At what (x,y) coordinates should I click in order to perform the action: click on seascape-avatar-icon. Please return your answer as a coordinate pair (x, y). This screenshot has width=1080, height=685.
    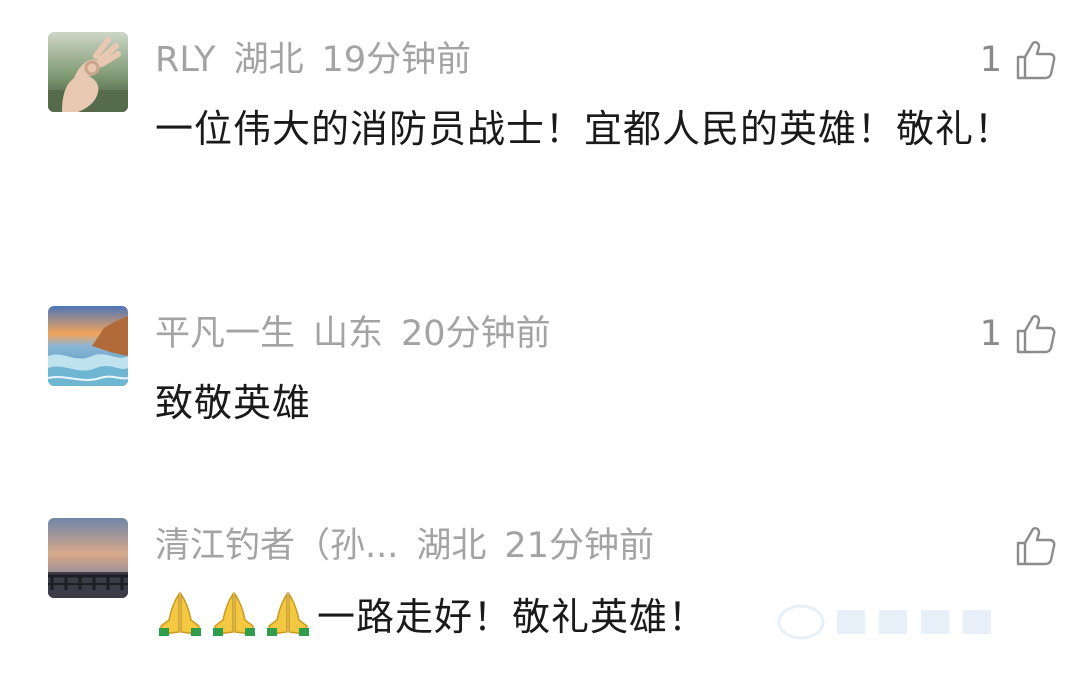
    Looking at the image, I should click on (88, 346).